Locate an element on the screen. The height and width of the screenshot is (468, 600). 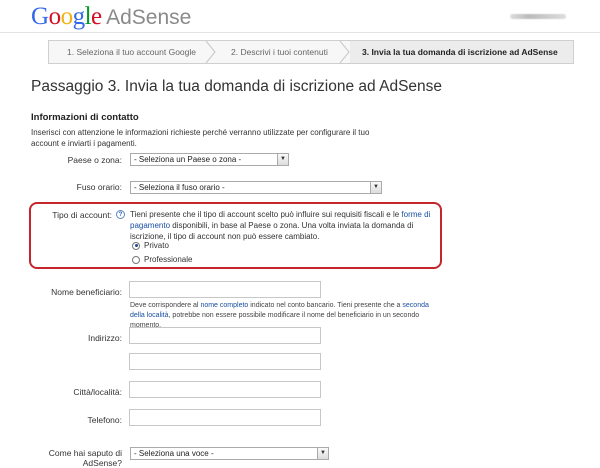
phone-label: Telefono: is located at coordinates (105, 420).